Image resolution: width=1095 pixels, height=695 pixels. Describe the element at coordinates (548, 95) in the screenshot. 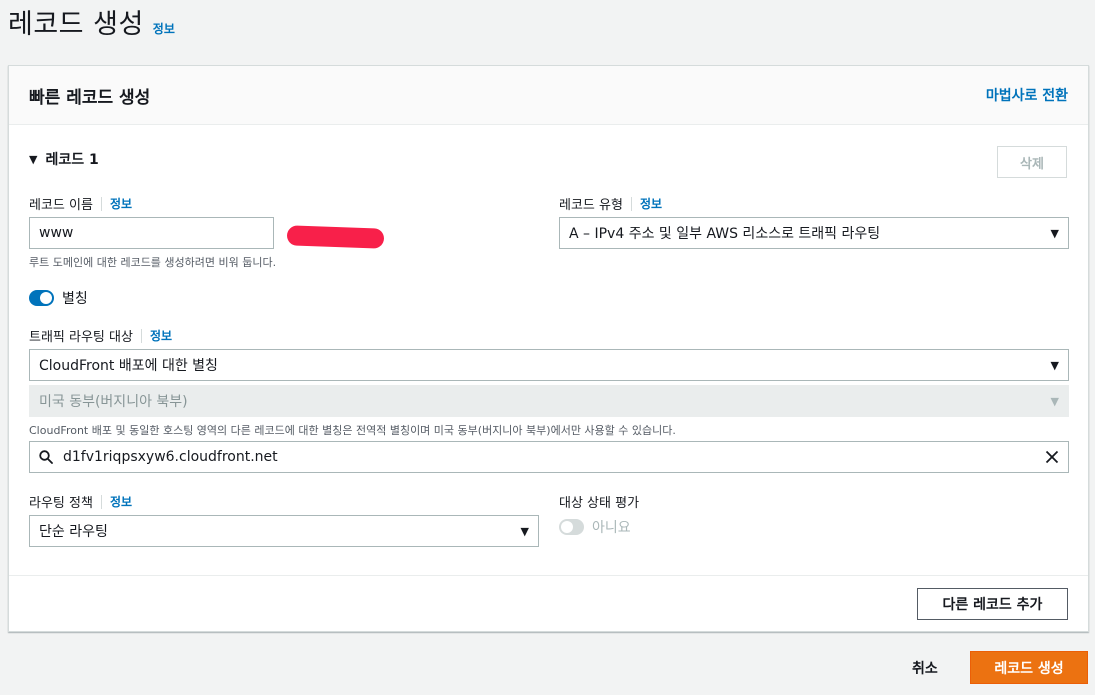

I see `panel-header: 빠른 레코드 생성 마법사로 전환` at that location.